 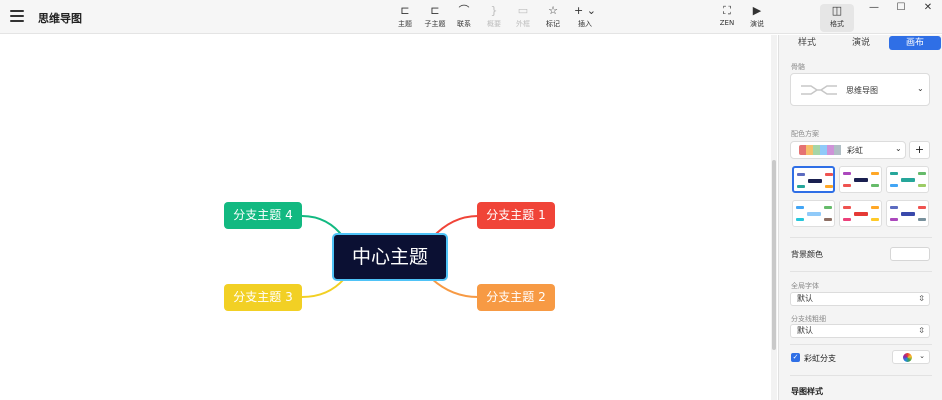 What do you see at coordinates (405, 18) in the screenshot?
I see `topic-button: ⊏ 主题` at bounding box center [405, 18].